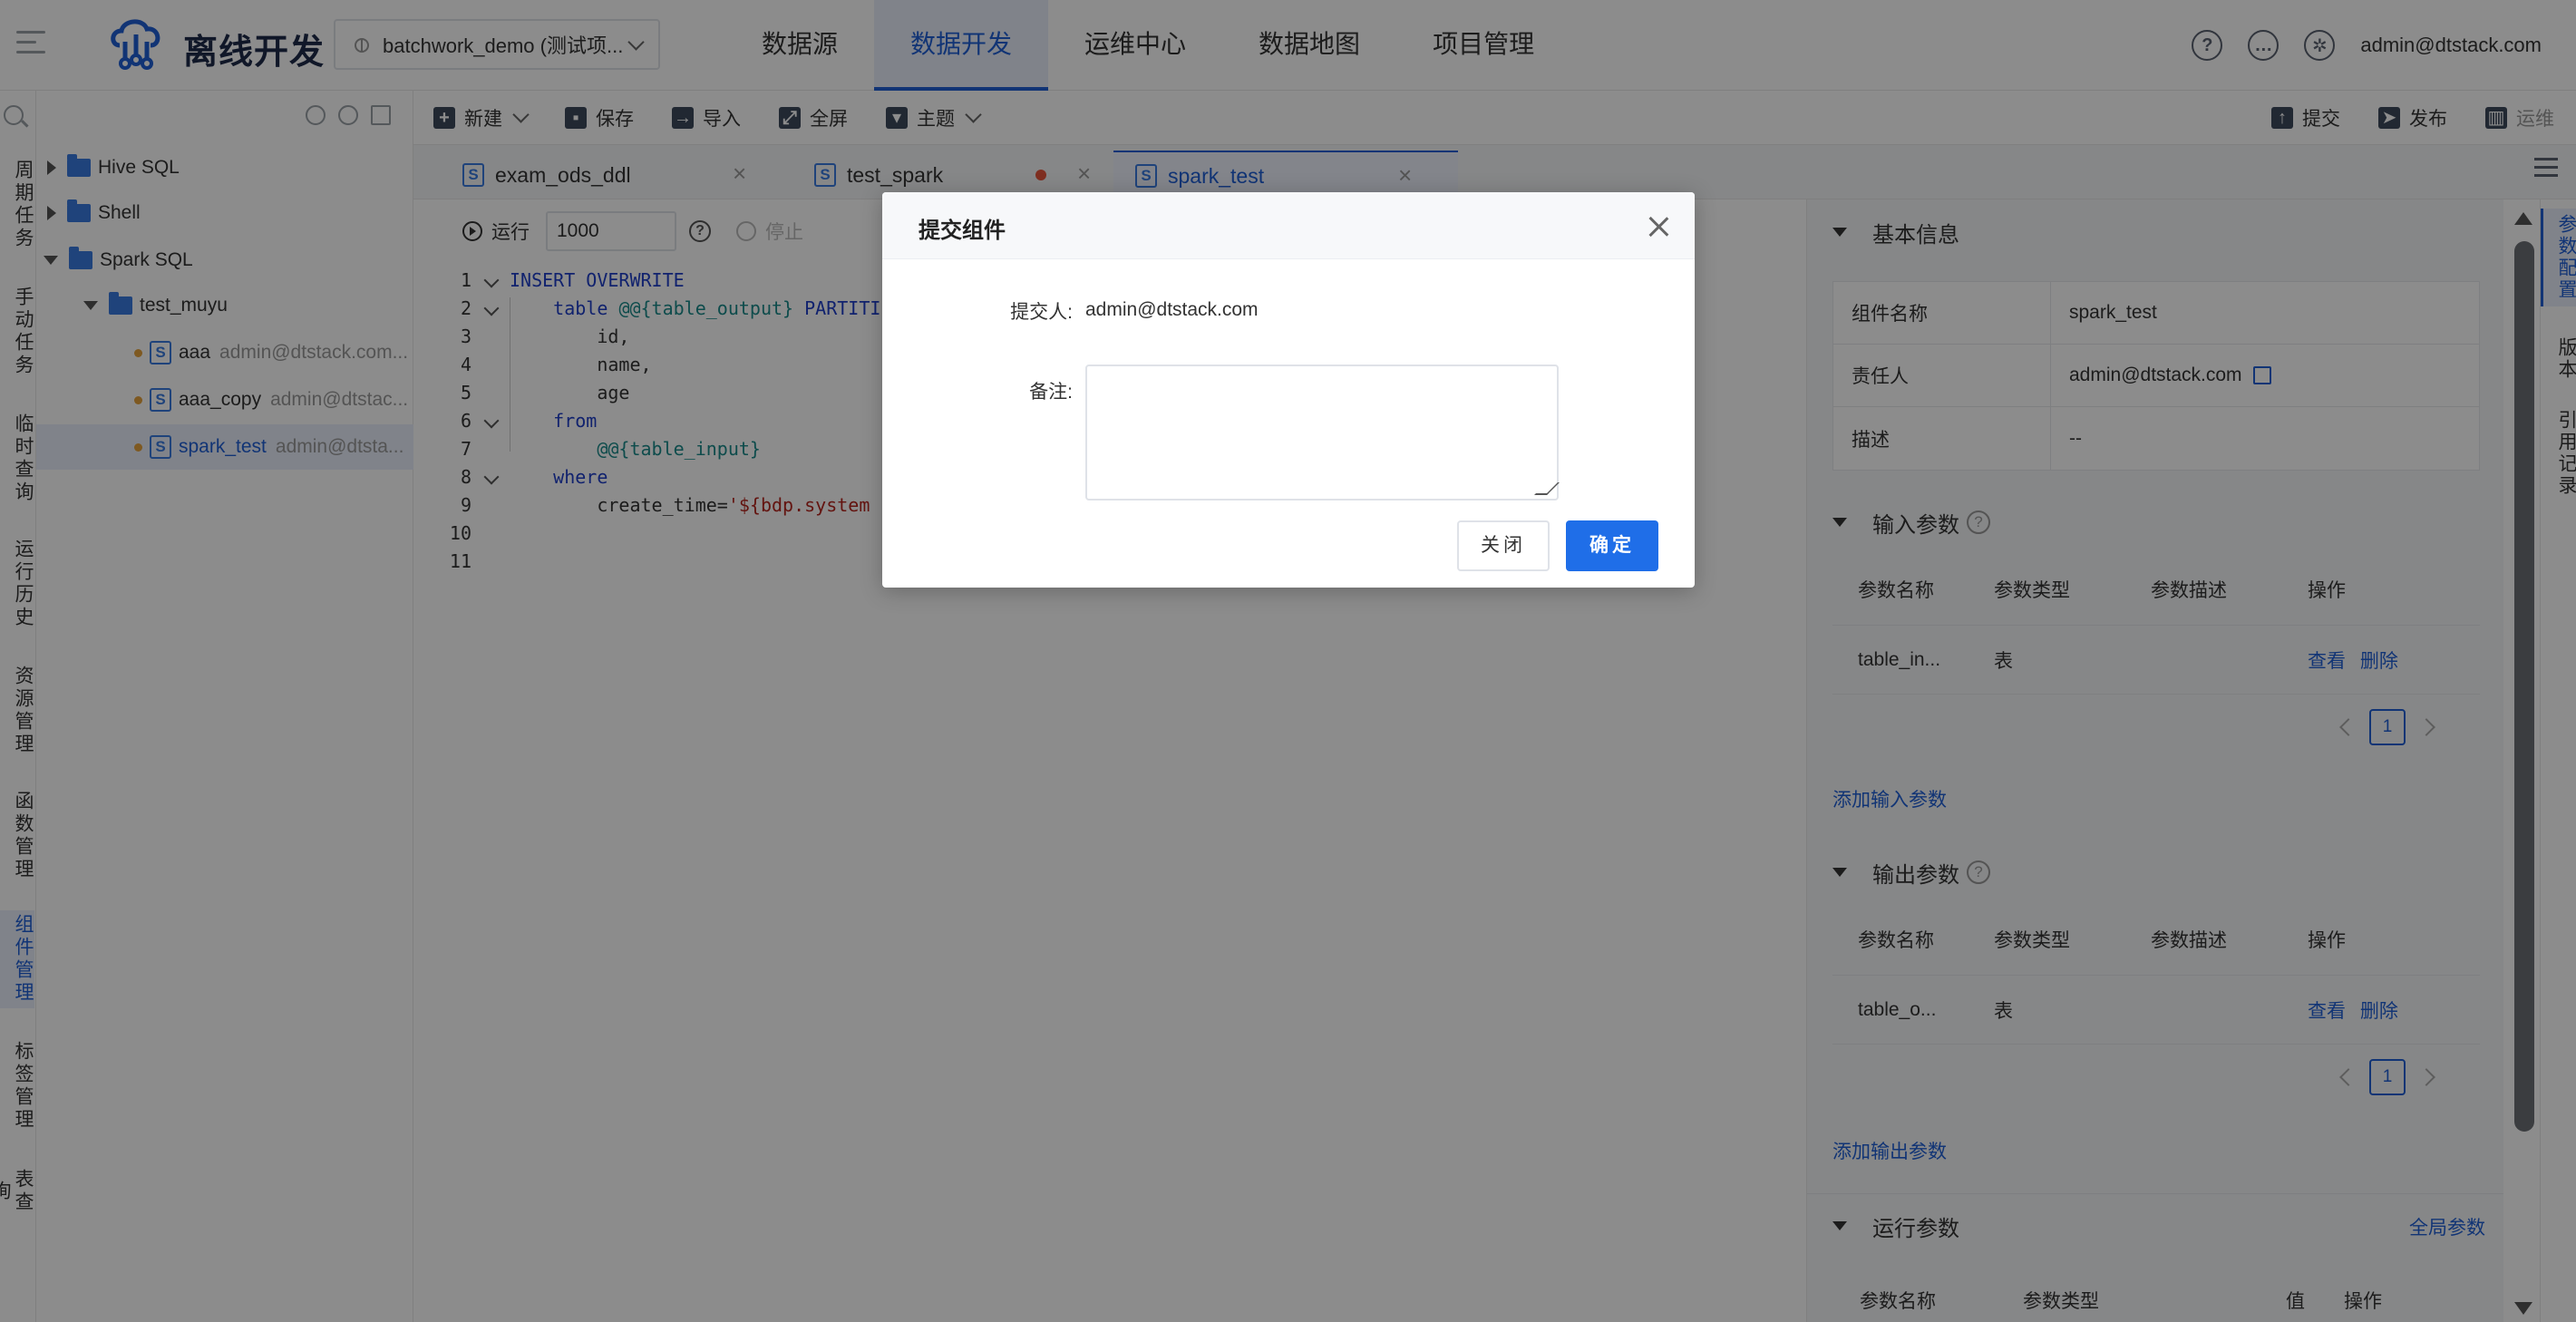 Image resolution: width=2576 pixels, height=1322 pixels. What do you see at coordinates (963, 231) in the screenshot?
I see `dialog-title: 提交组件` at bounding box center [963, 231].